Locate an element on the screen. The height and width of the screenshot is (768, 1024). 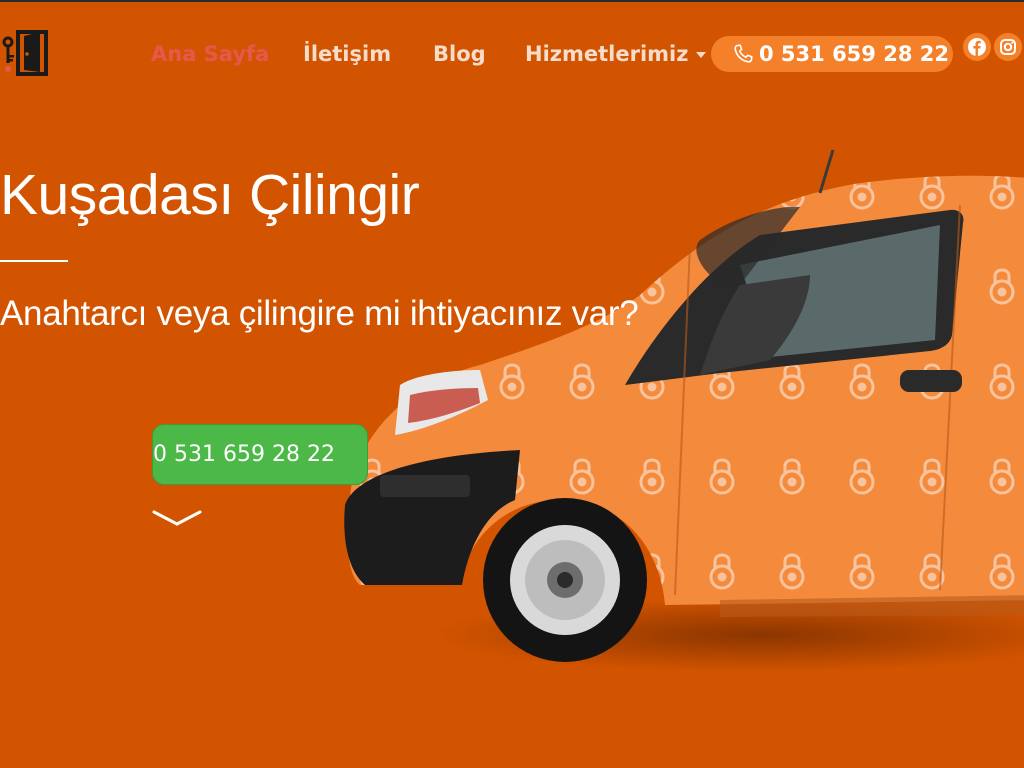
call-now-button: 0 531 659 28 22 is located at coordinates (260, 454).